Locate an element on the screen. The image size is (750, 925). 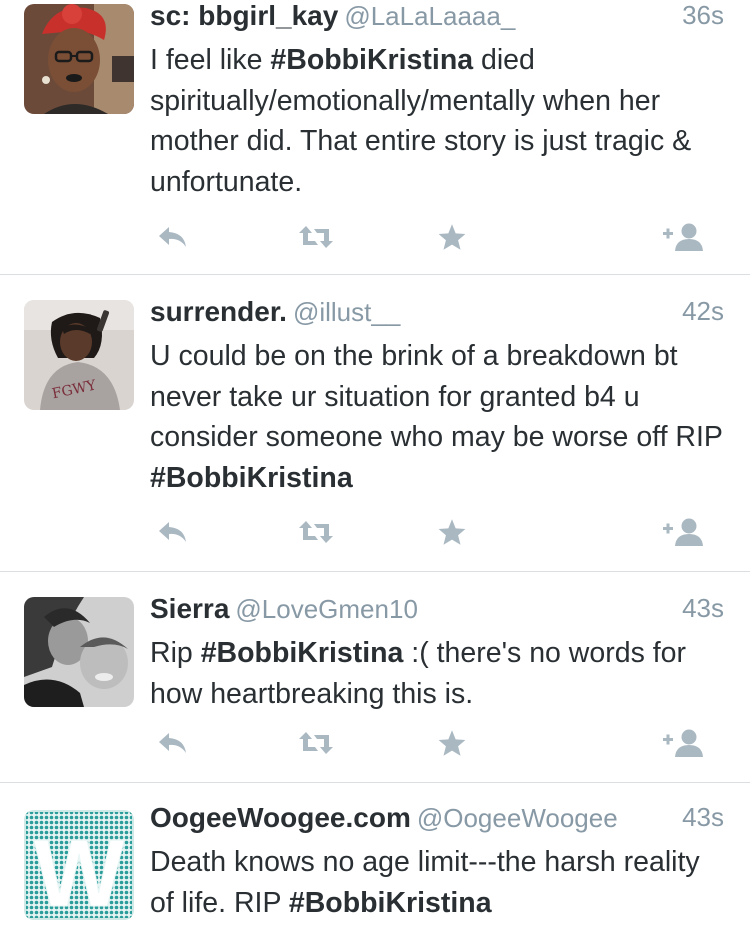
avatar-letter: W is located at coordinates (79, 870).